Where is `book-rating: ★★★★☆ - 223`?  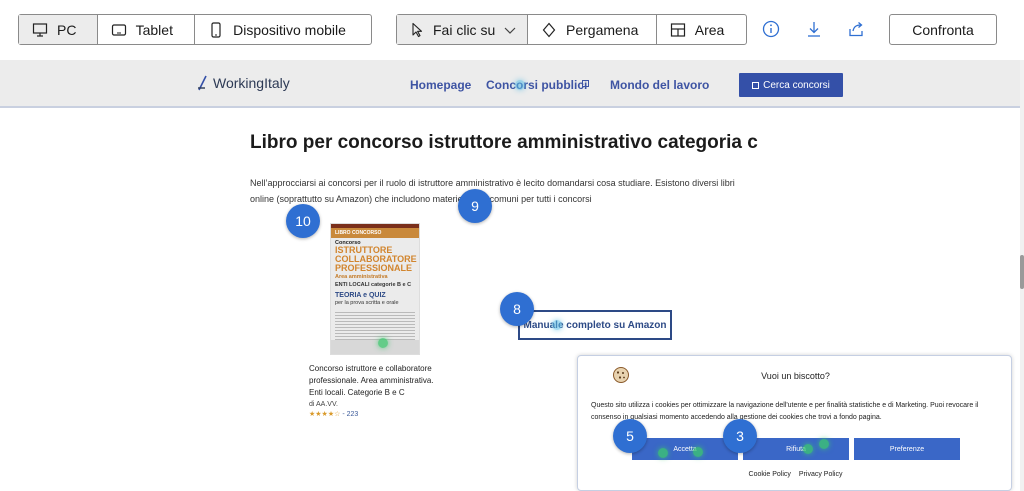
book-rating: ★★★★☆ - 223 is located at coordinates (375, 414).